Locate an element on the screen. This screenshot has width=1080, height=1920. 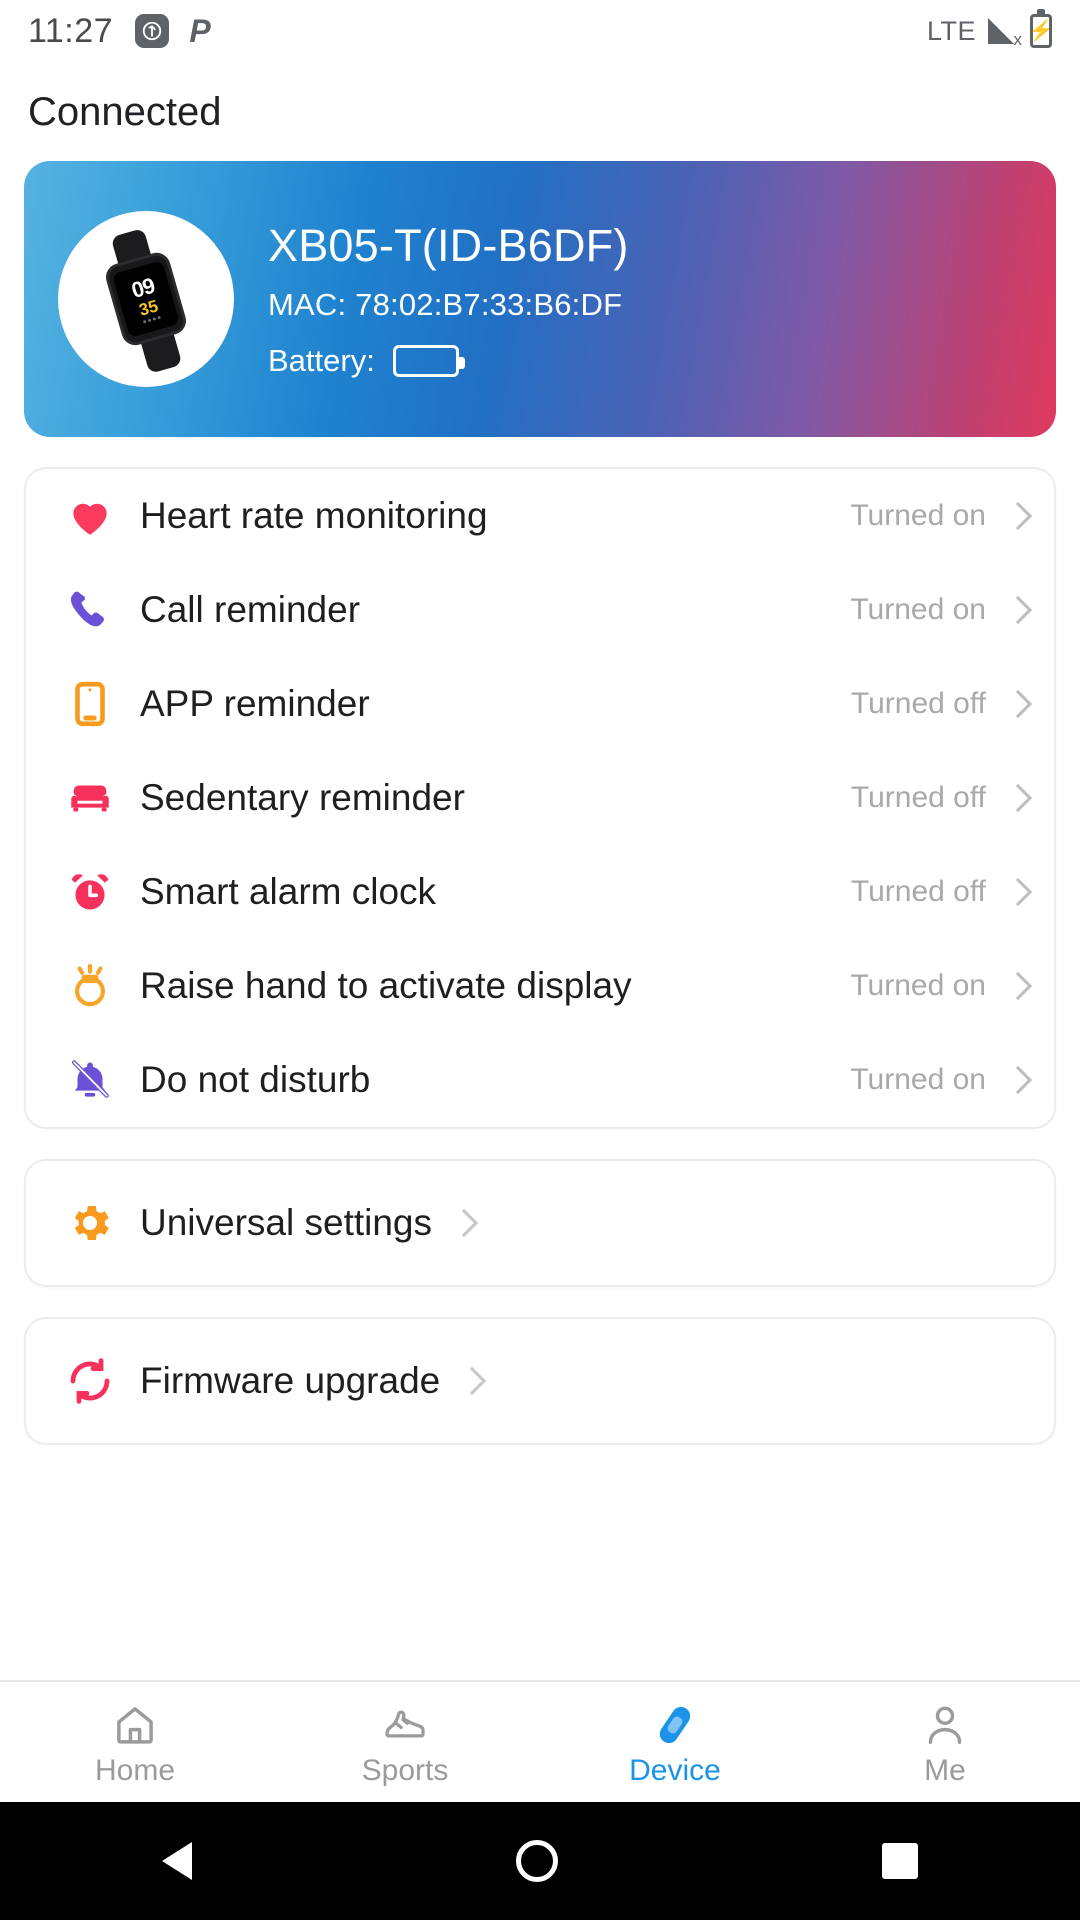
bottom-navigation: Home Sports Device Me is located at coordinates (540, 1741).